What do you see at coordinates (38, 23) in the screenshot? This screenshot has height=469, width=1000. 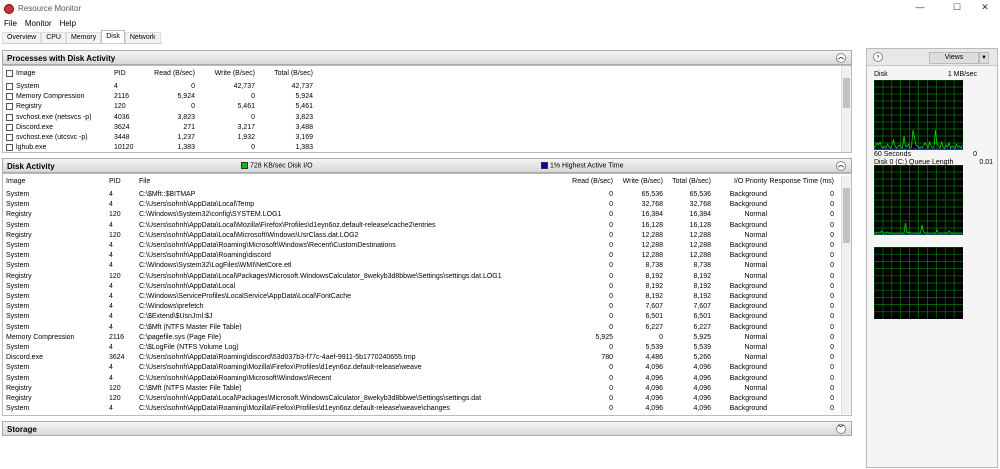 I see `menu-monitor: Monitor` at bounding box center [38, 23].